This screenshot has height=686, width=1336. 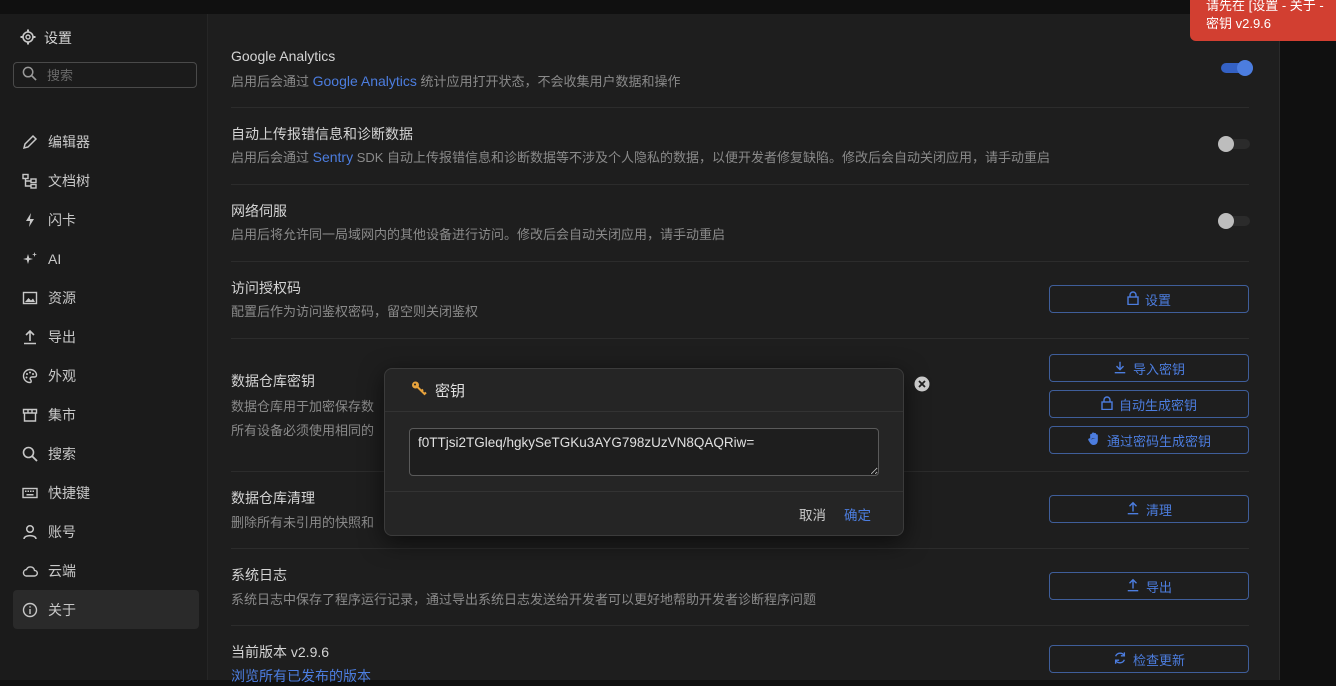 What do you see at coordinates (46, 38) in the screenshot?
I see `sidebar-header: 设置` at bounding box center [46, 38].